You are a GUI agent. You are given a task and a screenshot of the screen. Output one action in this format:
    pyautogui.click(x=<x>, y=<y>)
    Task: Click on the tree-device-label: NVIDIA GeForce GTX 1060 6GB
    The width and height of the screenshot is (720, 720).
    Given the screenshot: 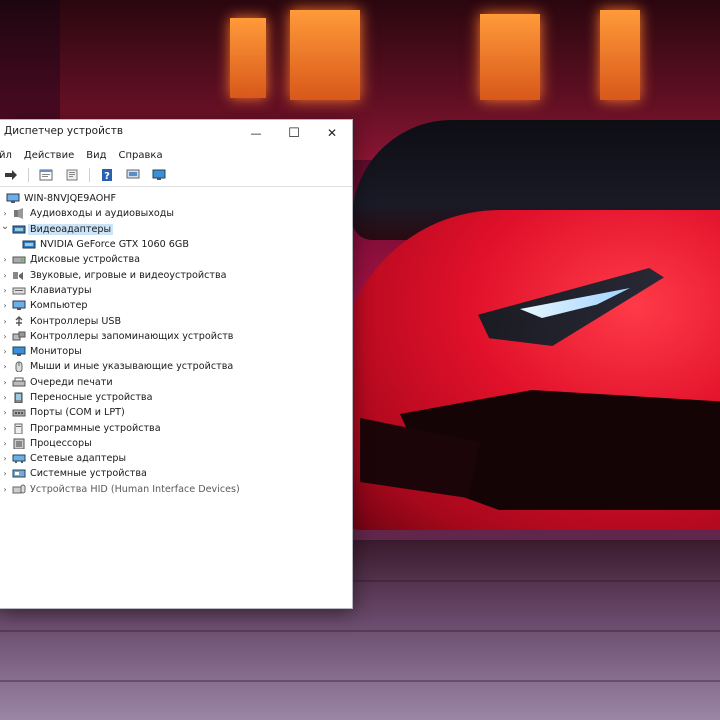 What is the action you would take?
    pyautogui.click(x=114, y=245)
    